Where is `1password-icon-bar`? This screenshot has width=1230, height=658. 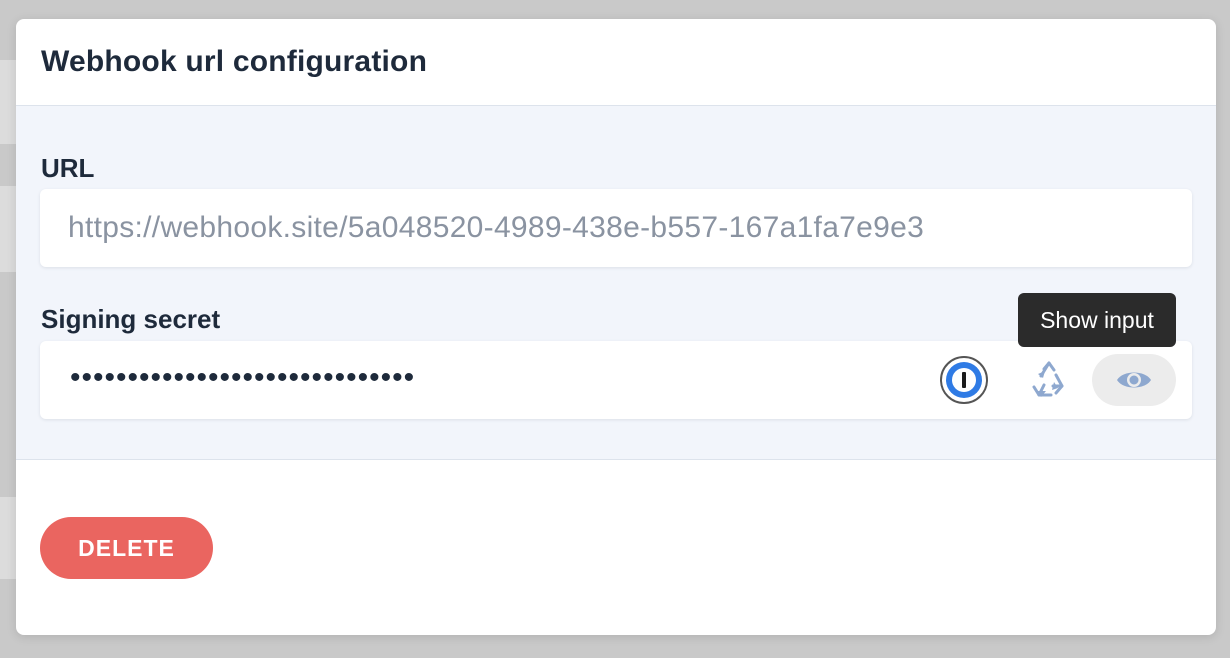 1password-icon-bar is located at coordinates (964, 380).